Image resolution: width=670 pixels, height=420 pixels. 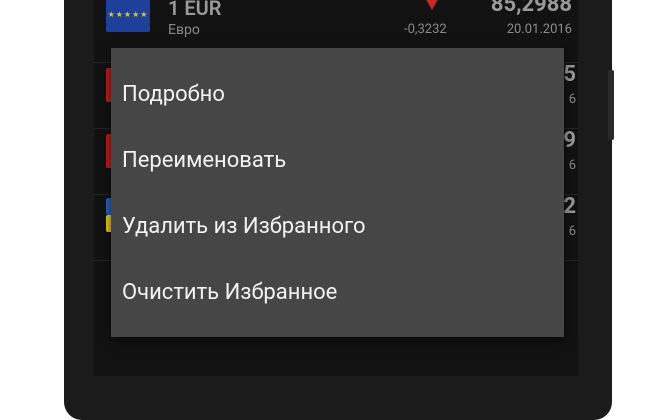 What do you see at coordinates (337, 95) in the screenshot?
I see `menu-item-details: Подробно` at bounding box center [337, 95].